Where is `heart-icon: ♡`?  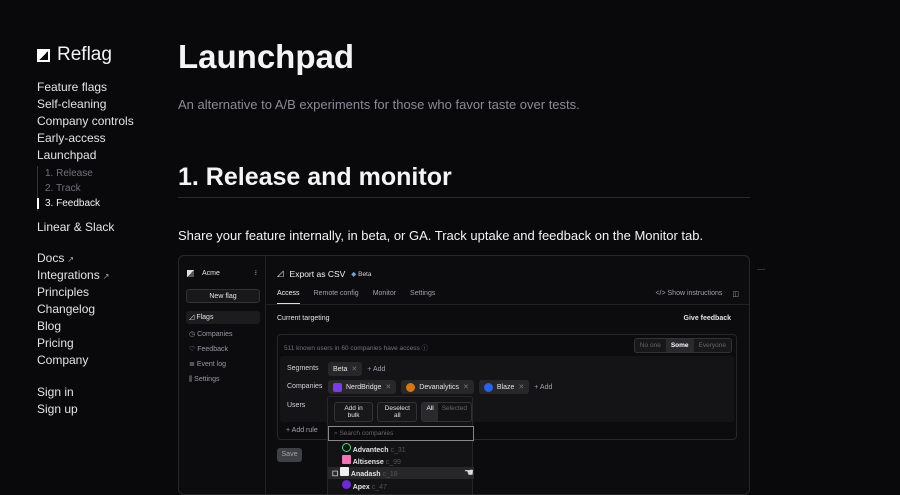
heart-icon: ♡ is located at coordinates (193, 349).